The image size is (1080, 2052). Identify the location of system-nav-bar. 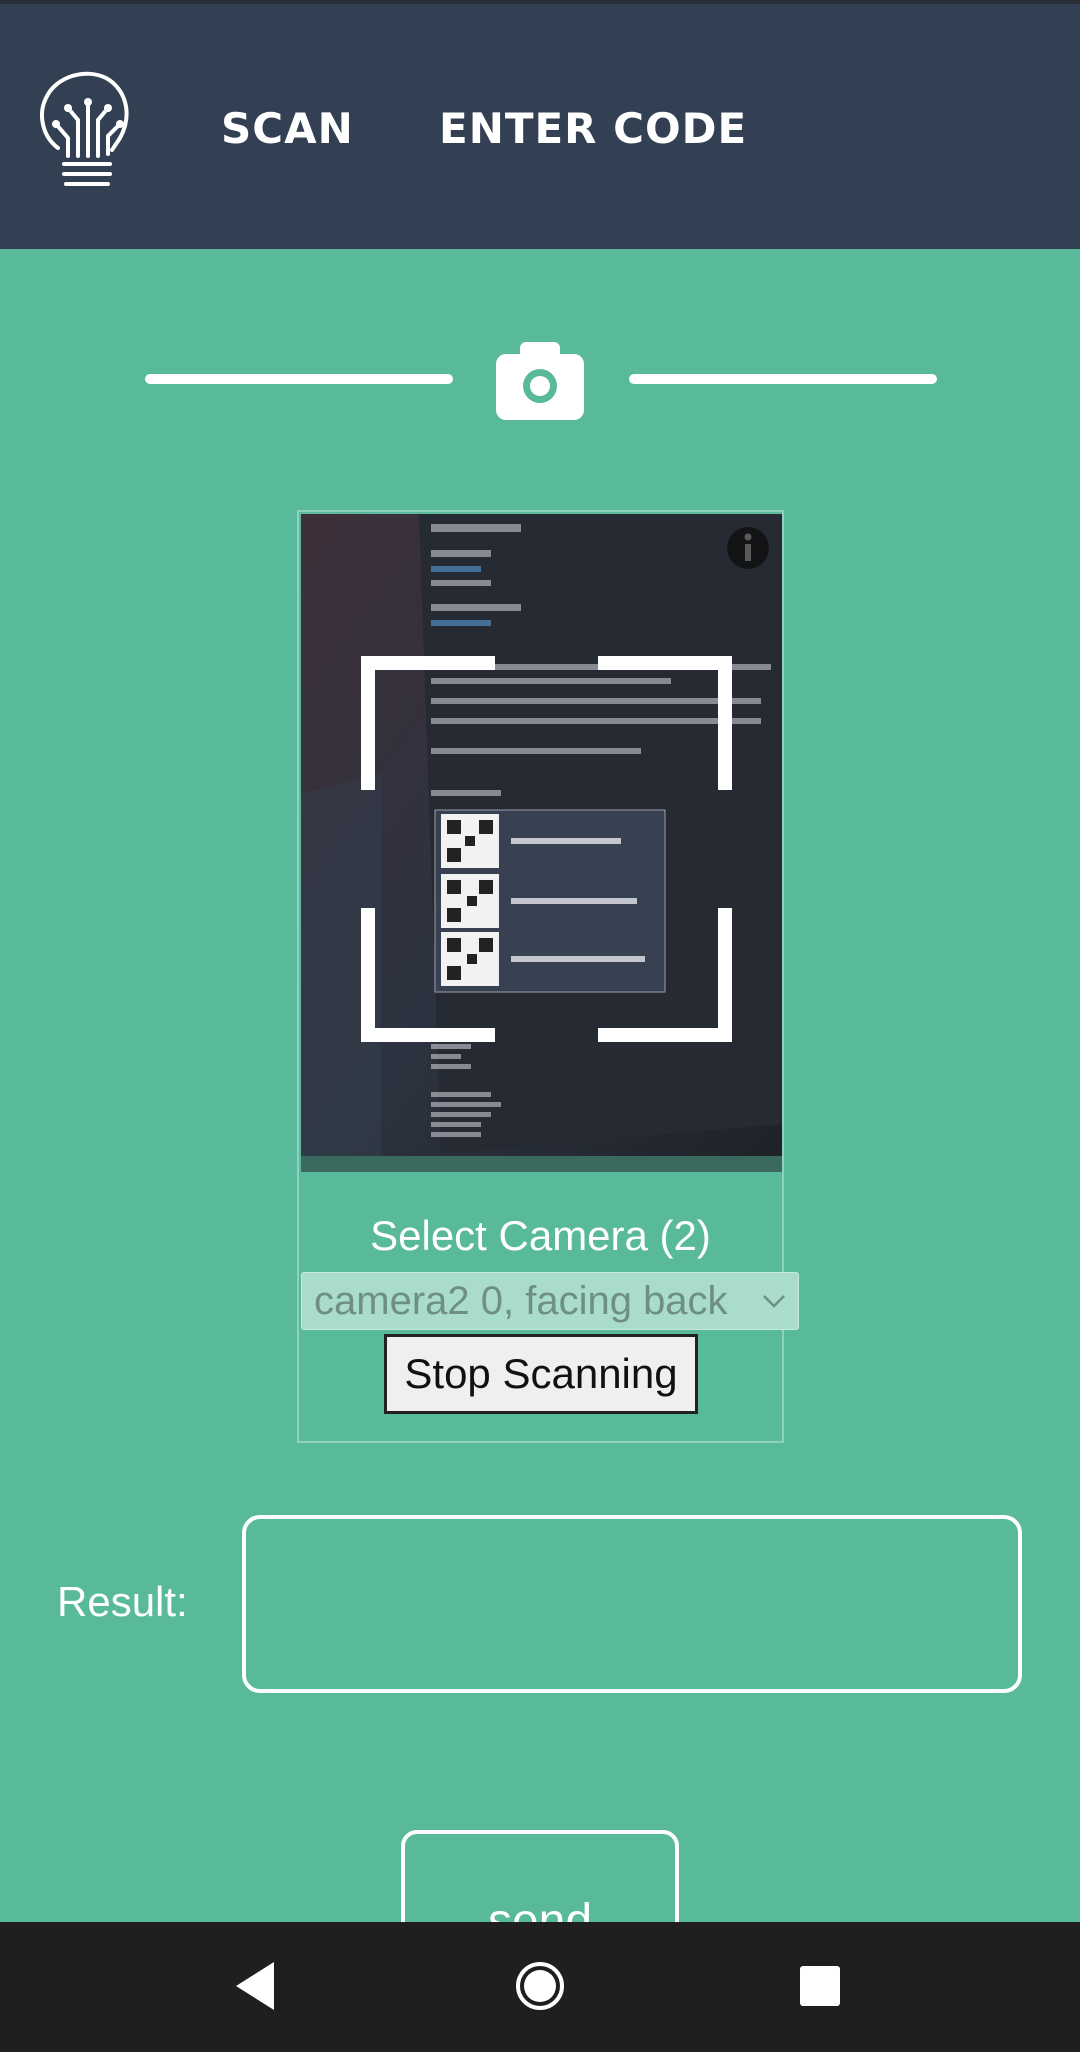
(540, 1987).